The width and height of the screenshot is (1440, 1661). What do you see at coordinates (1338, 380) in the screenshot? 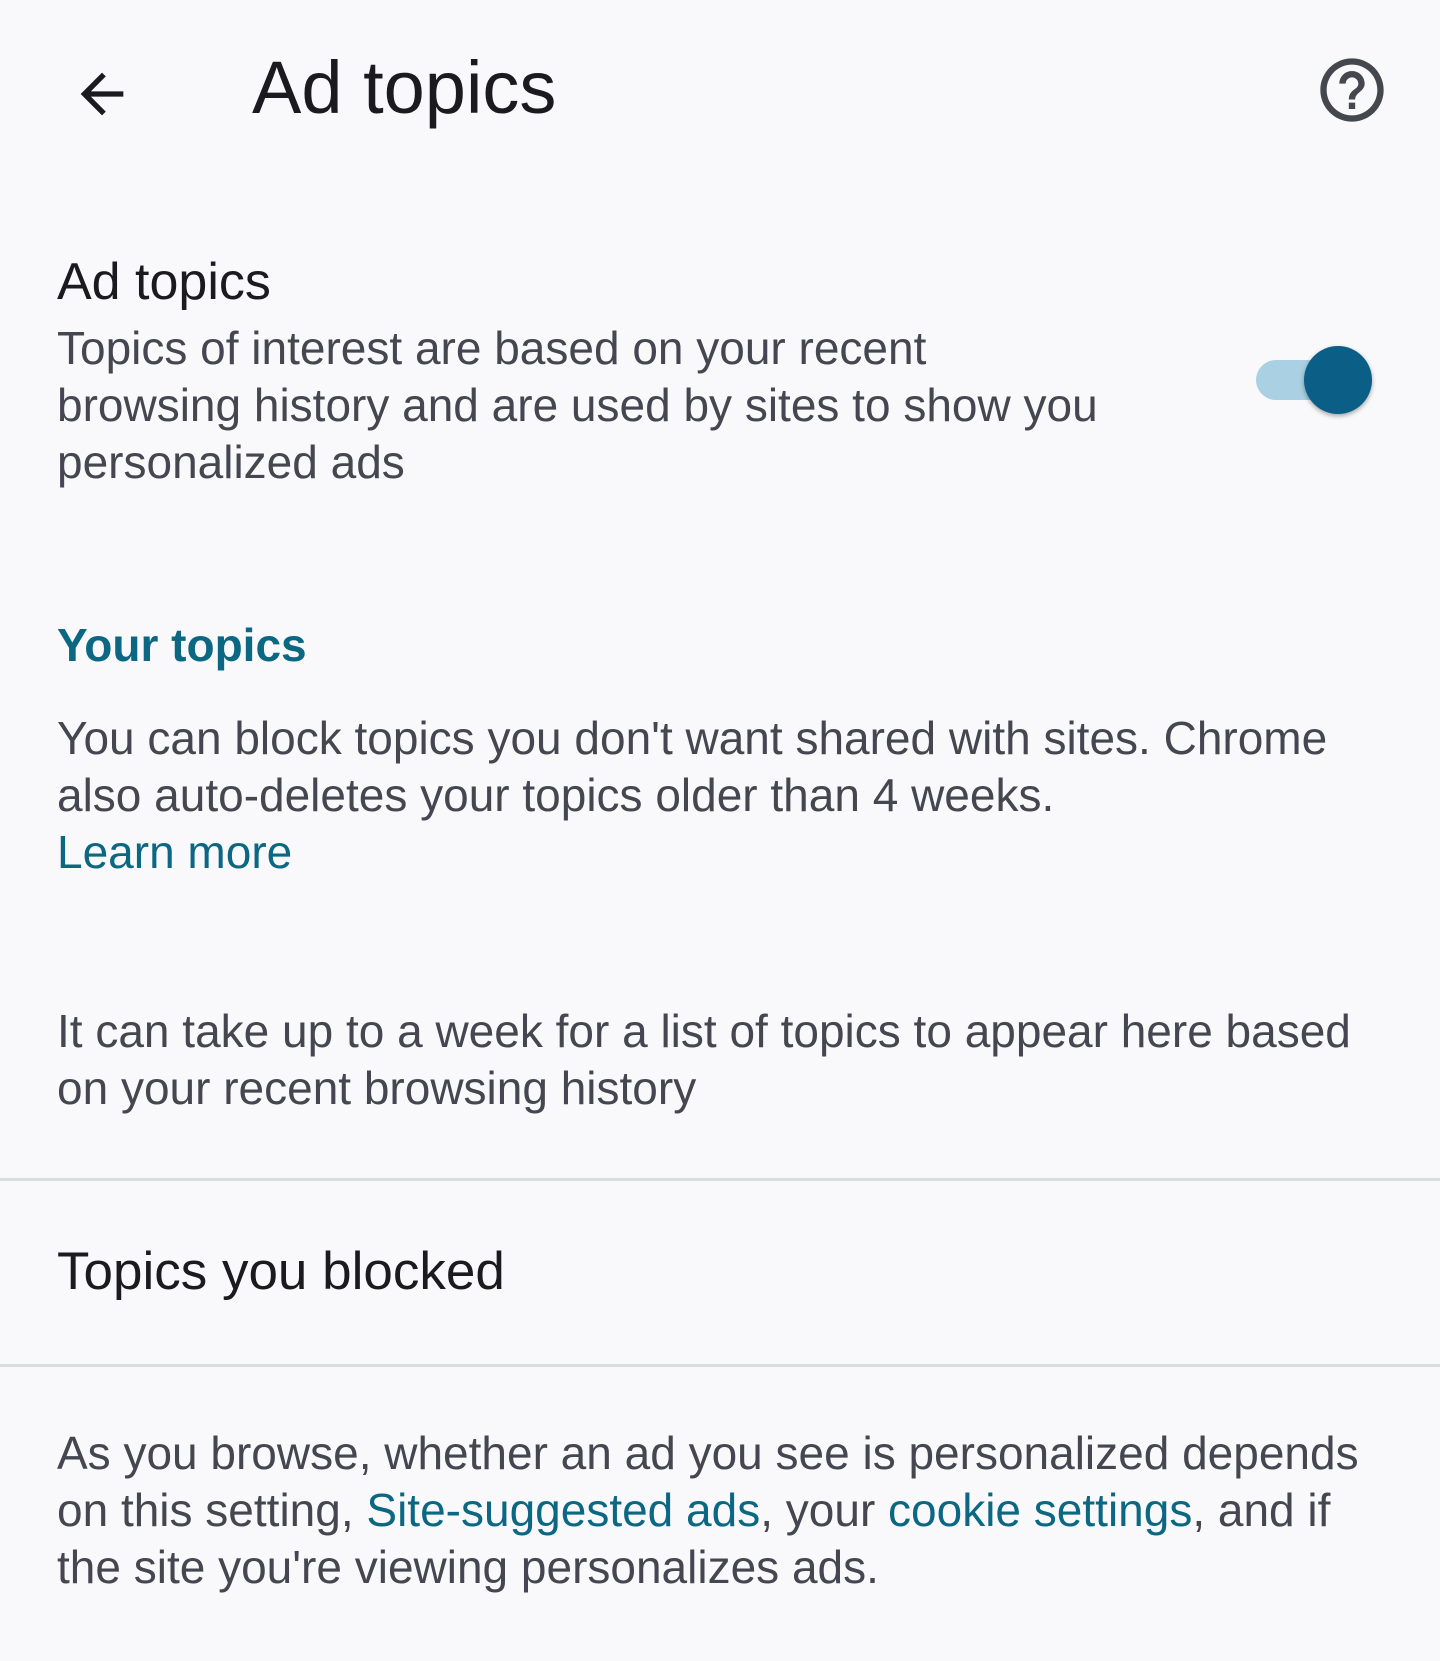
I see `toggle-thumb` at bounding box center [1338, 380].